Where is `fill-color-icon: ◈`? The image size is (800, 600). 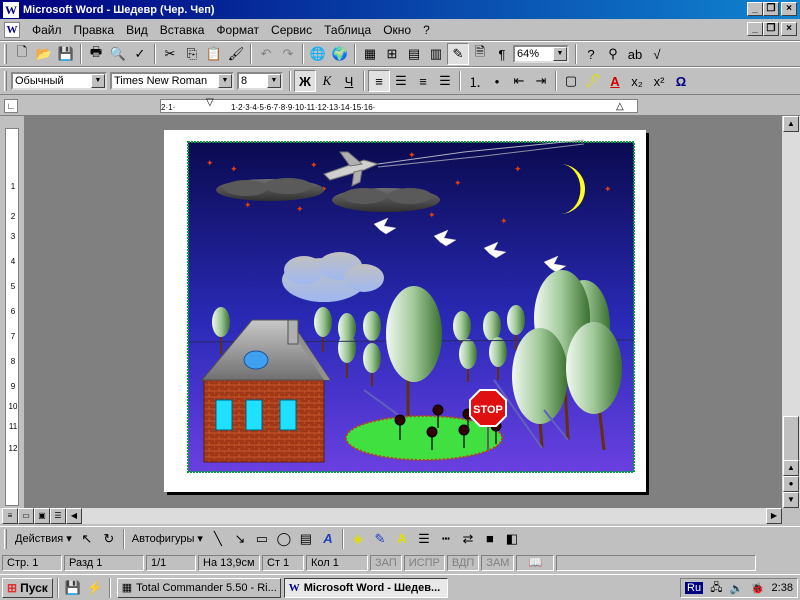
fill-color-icon: ◈ is located at coordinates (358, 539).